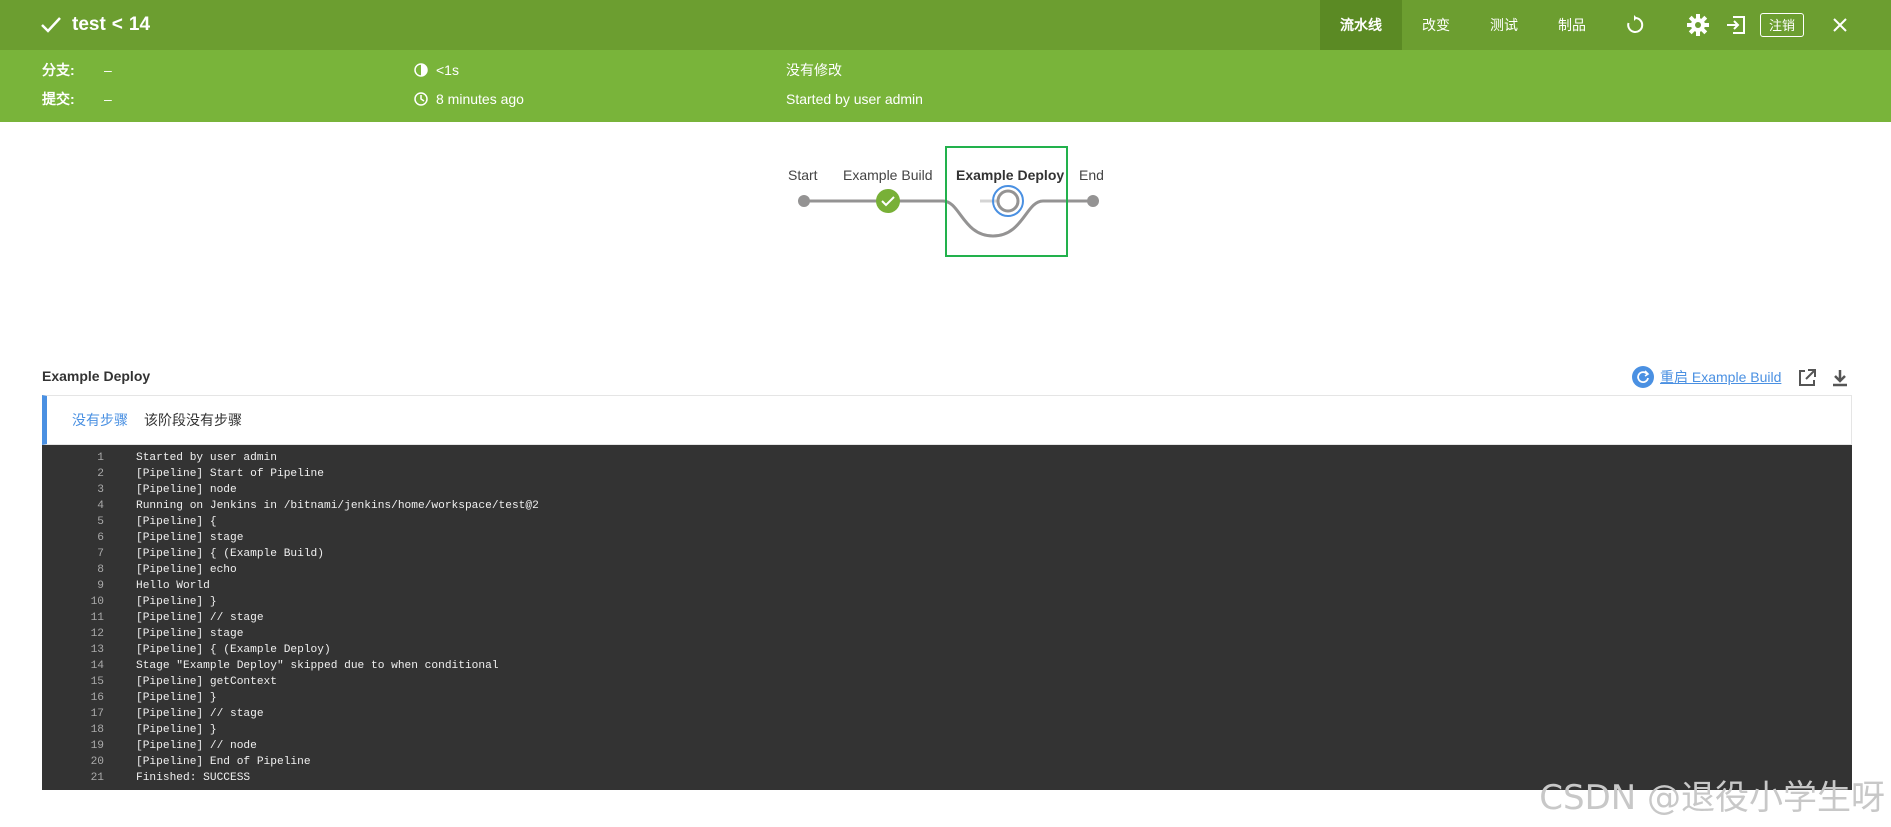 The height and width of the screenshot is (827, 1891). I want to click on run-title: test < 14, so click(95, 25).